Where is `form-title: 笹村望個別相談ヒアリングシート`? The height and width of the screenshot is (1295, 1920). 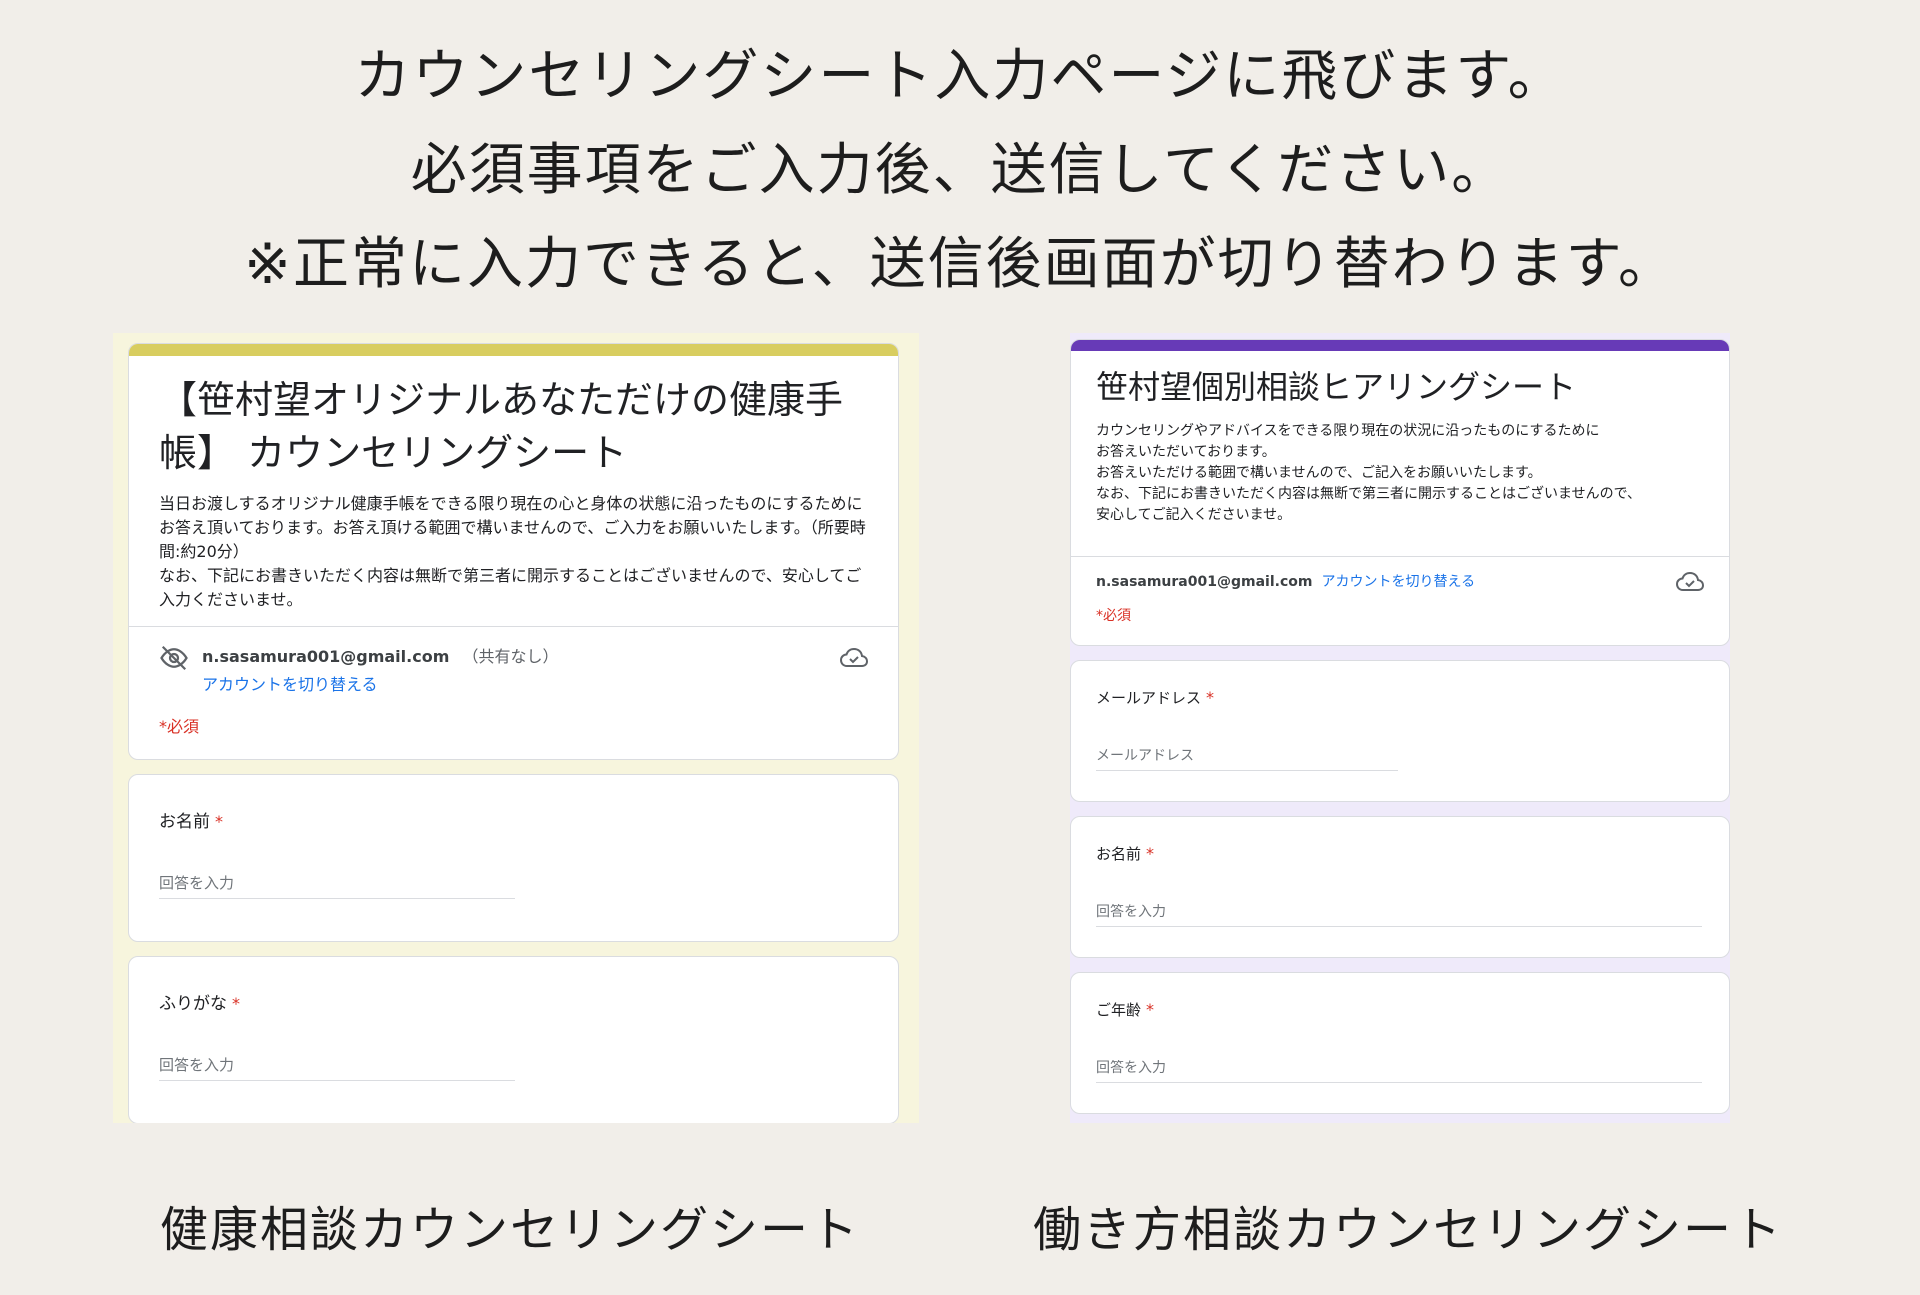
form-title: 笹村望個別相談ヒアリングシート is located at coordinates (1336, 387).